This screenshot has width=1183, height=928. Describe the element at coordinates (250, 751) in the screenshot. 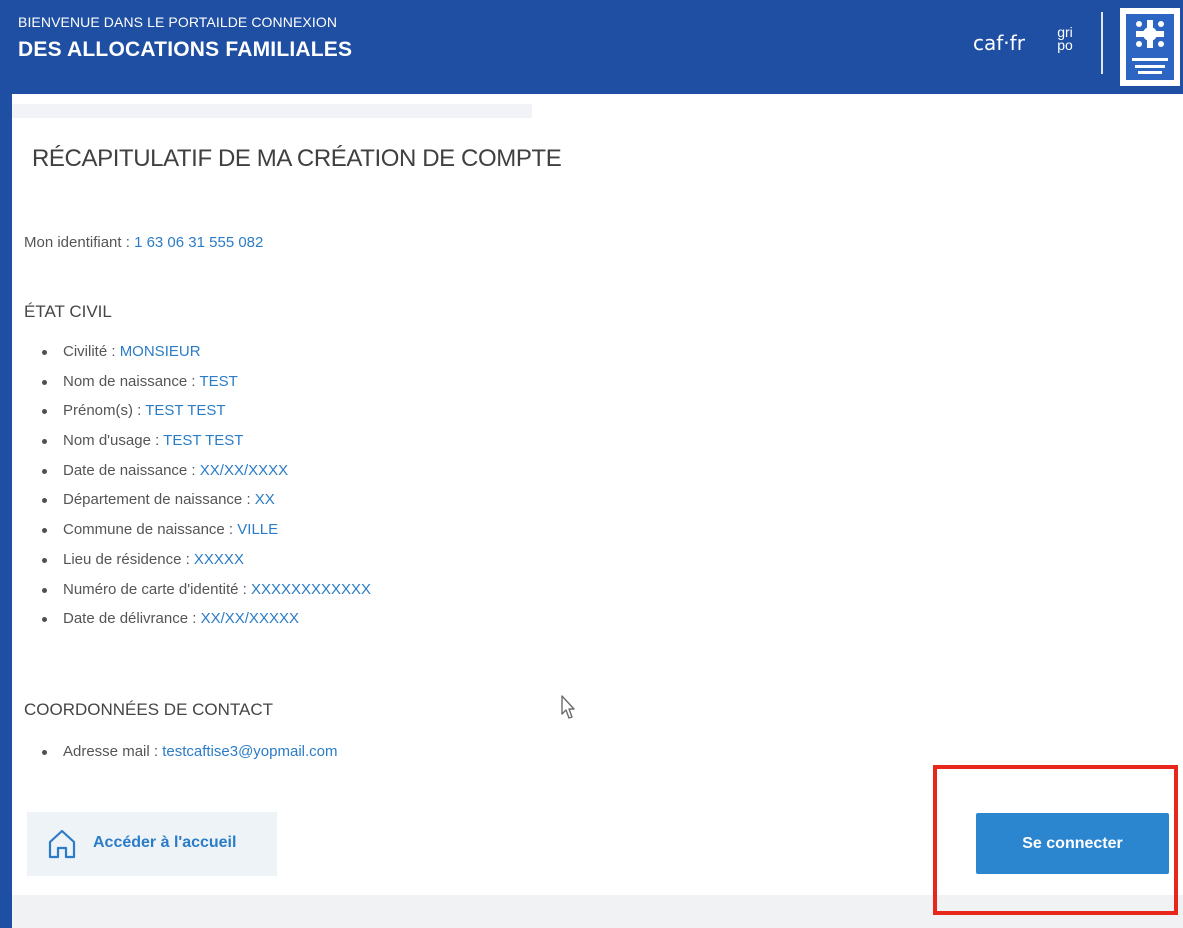

I see `email-value: testcaftise3@yopmail.com` at that location.